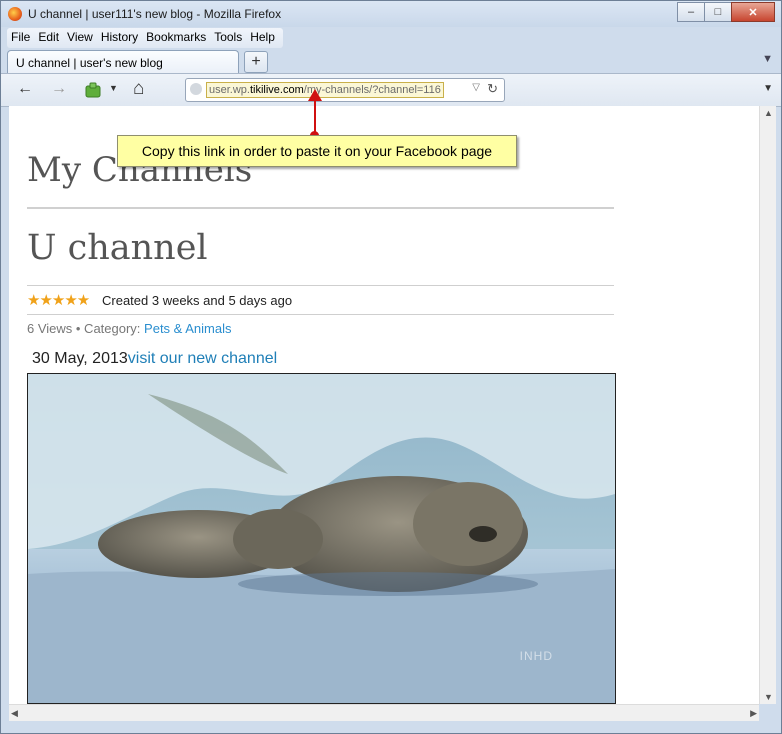 Image resolution: width=782 pixels, height=734 pixels. What do you see at coordinates (315, 116) in the screenshot?
I see `annotation-arrow` at bounding box center [315, 116].